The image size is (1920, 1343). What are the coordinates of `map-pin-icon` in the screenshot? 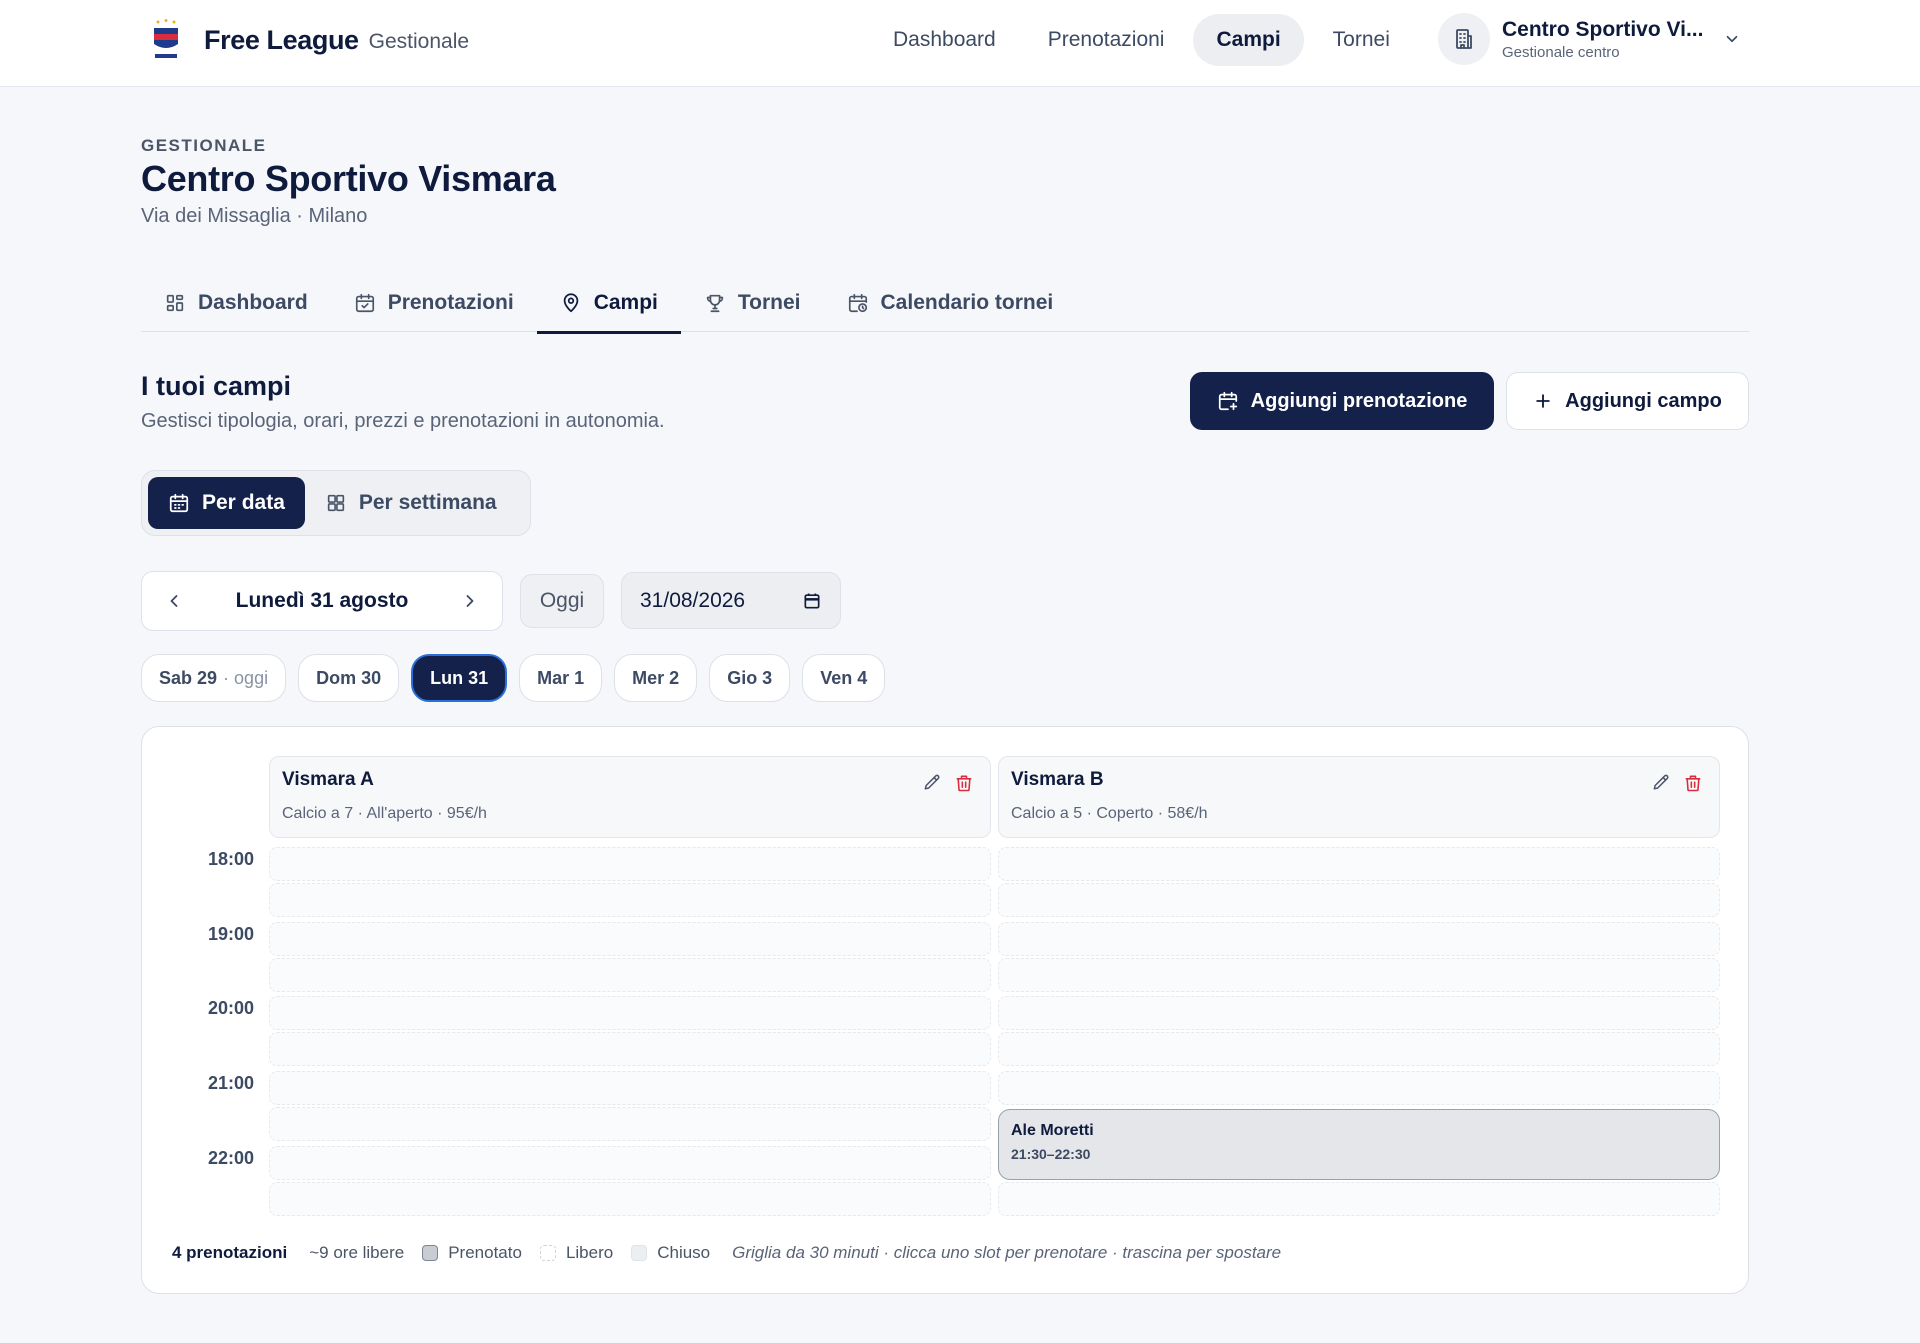 It's located at (570, 303).